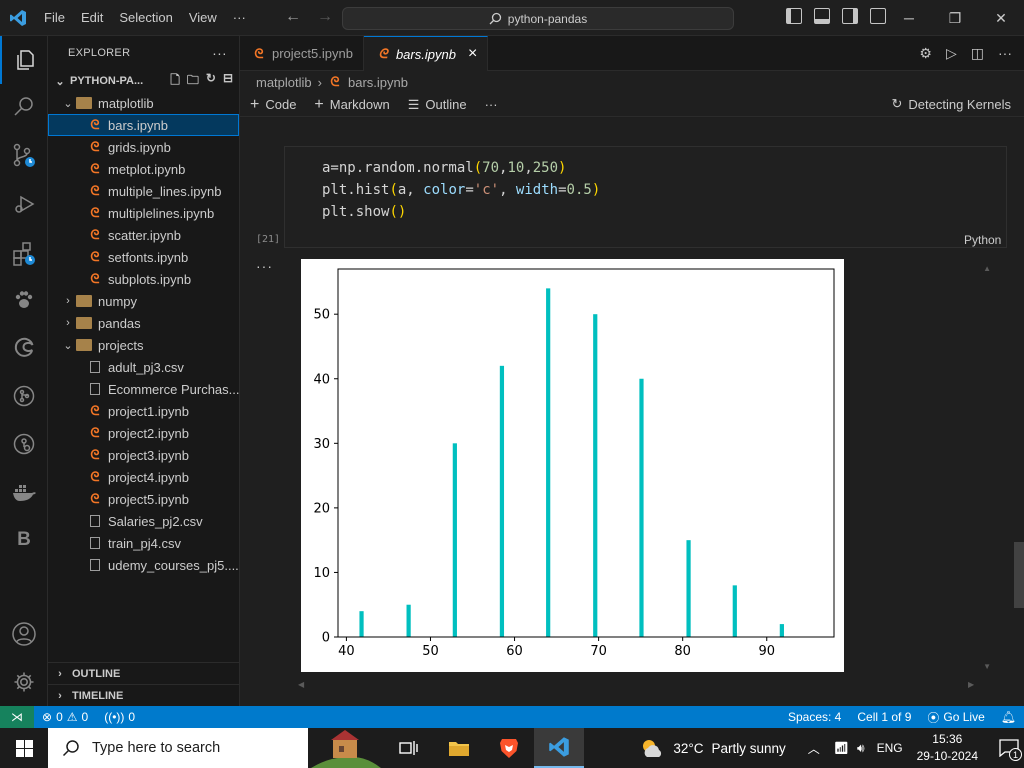  What do you see at coordinates (301, 684) in the screenshot?
I see `scroll-left-arrow-icon: ◀` at bounding box center [301, 684].